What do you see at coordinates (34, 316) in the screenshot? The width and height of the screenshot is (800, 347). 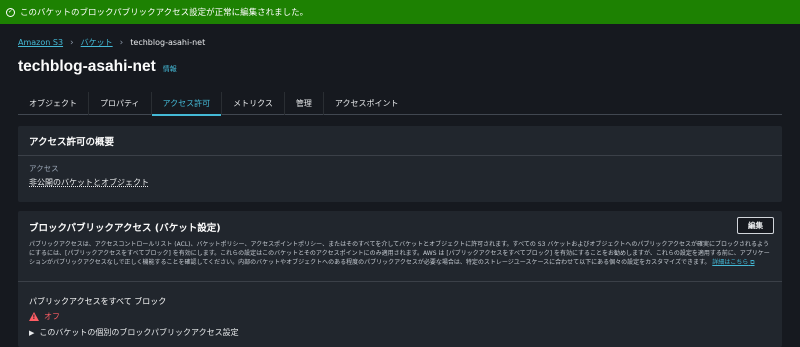 I see `warning-icon: !` at bounding box center [34, 316].